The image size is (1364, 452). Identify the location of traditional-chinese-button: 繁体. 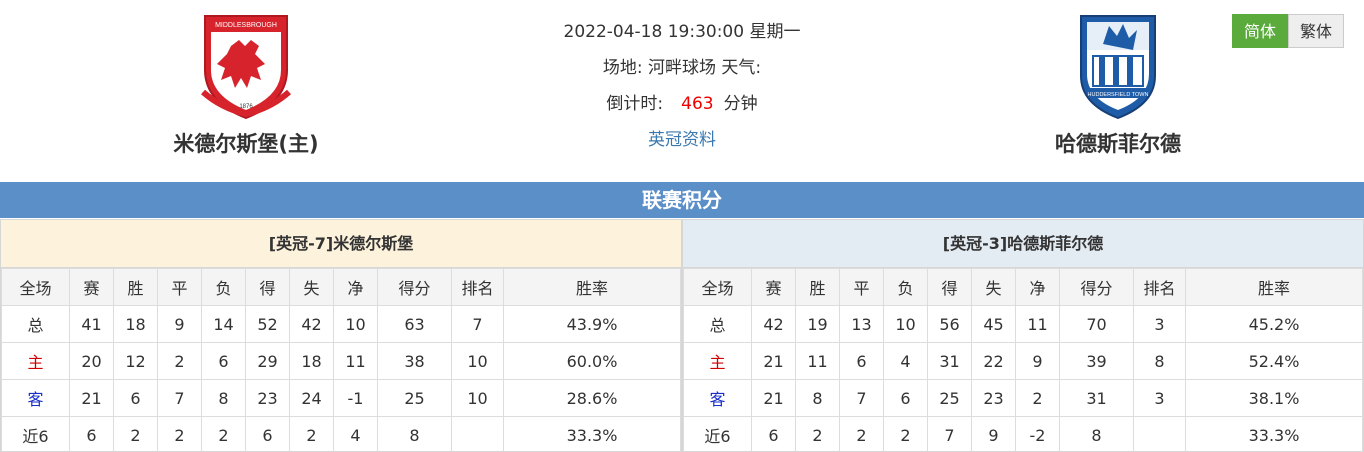
(1316, 31).